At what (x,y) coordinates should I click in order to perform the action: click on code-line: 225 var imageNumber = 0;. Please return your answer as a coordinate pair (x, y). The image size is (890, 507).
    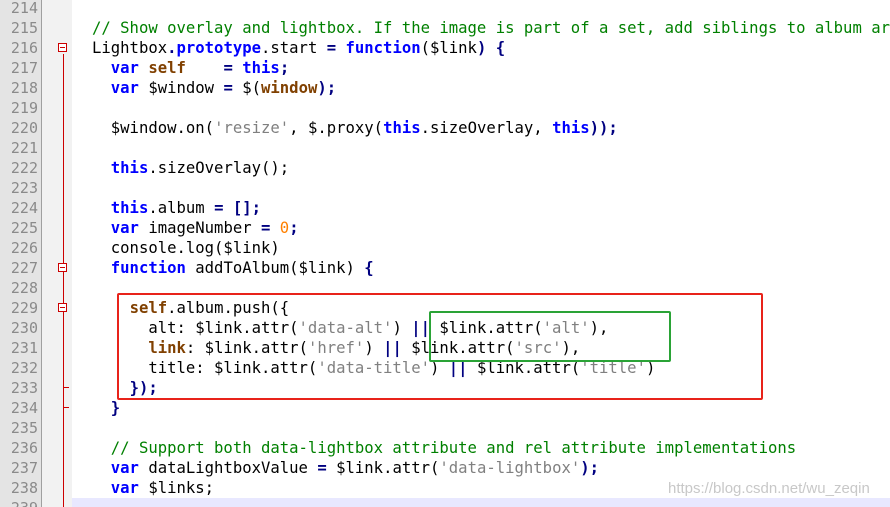
    Looking at the image, I should click on (445, 228).